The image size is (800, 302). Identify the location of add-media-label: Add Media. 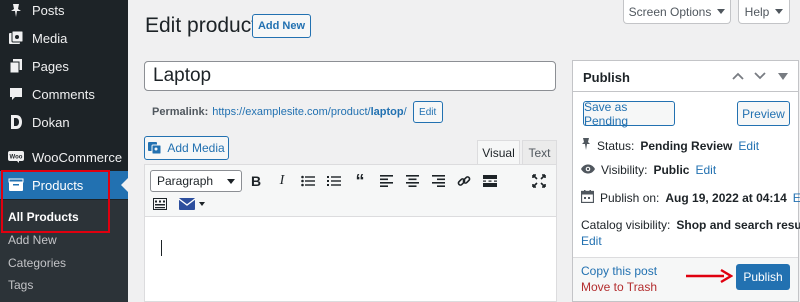
(196, 148).